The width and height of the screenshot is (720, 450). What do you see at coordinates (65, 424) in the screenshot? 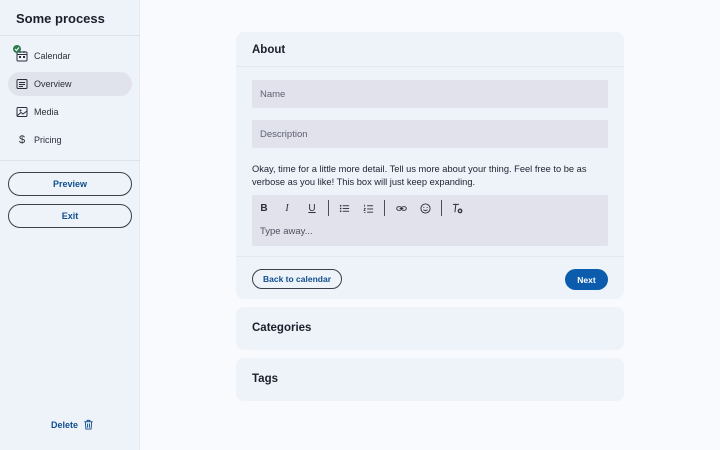
I see `delete-label: Delete` at bounding box center [65, 424].